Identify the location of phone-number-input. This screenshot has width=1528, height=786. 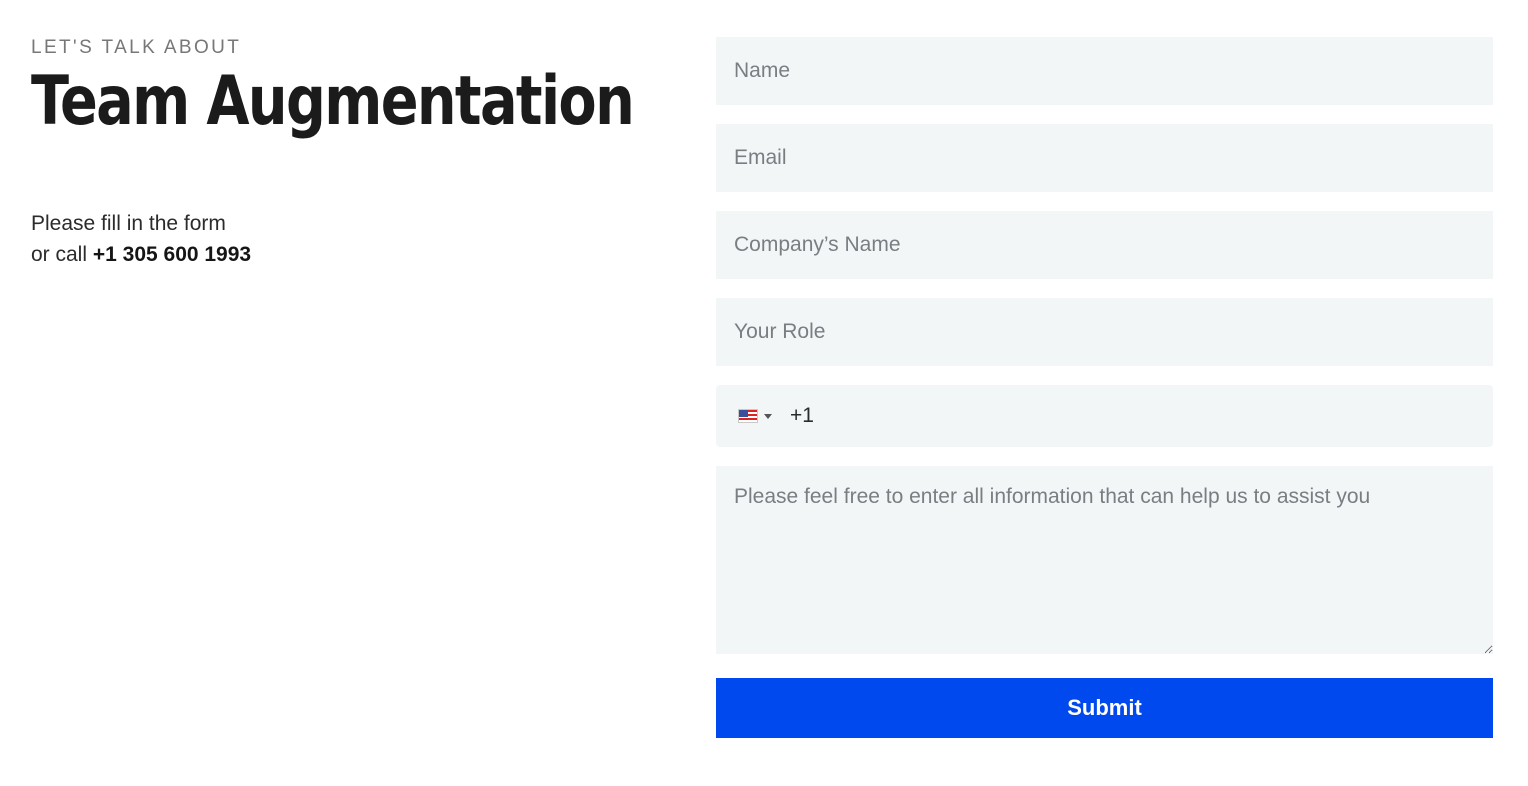
(1090, 416).